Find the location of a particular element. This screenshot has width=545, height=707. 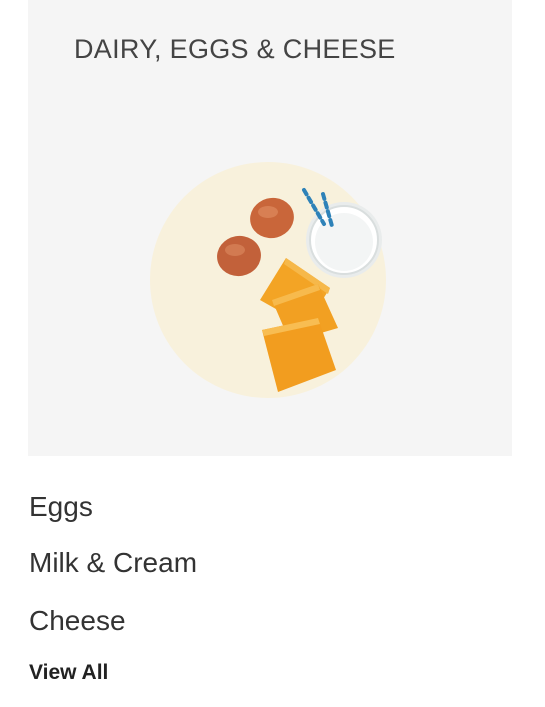

category-title: DAIRY, EGGS & CHEESE is located at coordinates (235, 49).